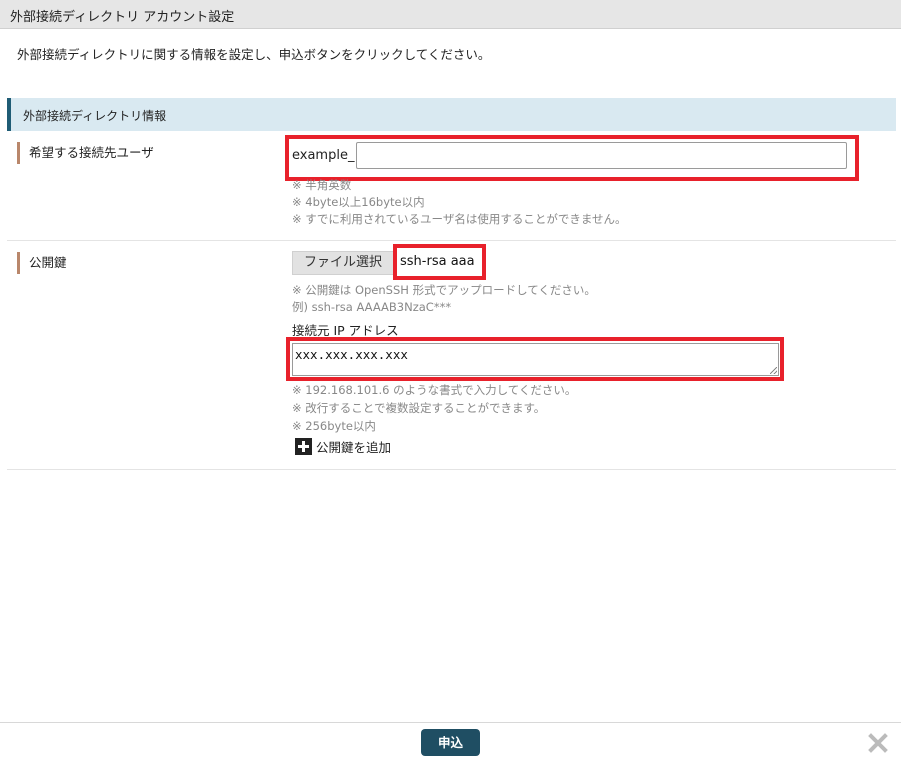  I want to click on intro-text: 外部接続ディレクトリに関する情報を設定し、申込ボタンをクリックしてください。, so click(254, 54).